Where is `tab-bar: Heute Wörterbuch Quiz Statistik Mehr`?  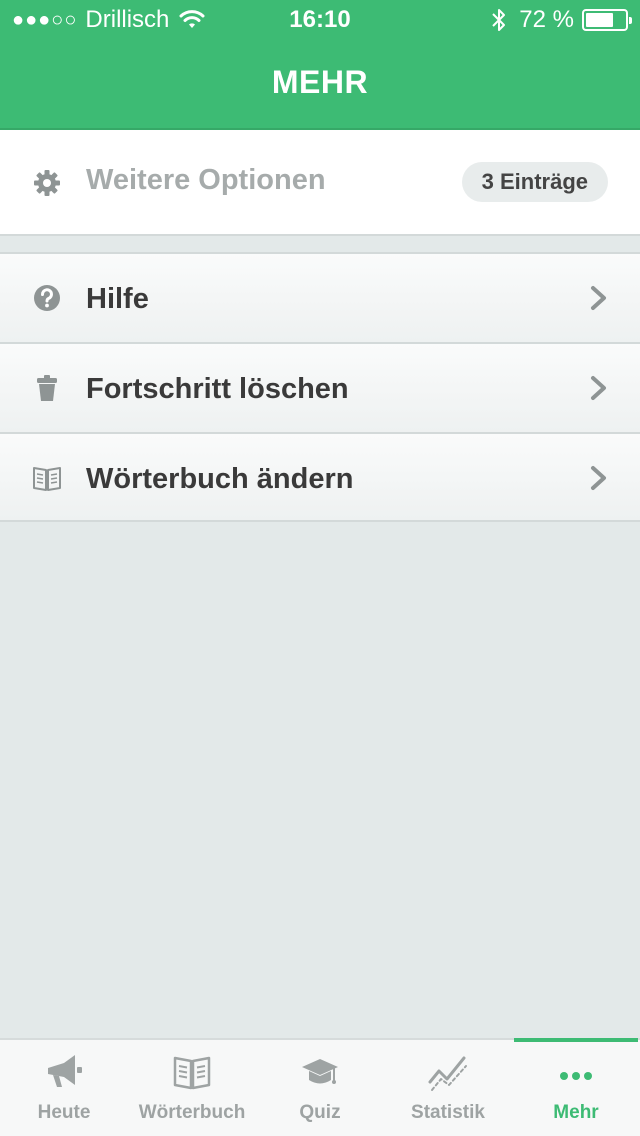 tab-bar: Heute Wörterbuch Quiz Statistik Mehr is located at coordinates (320, 1087).